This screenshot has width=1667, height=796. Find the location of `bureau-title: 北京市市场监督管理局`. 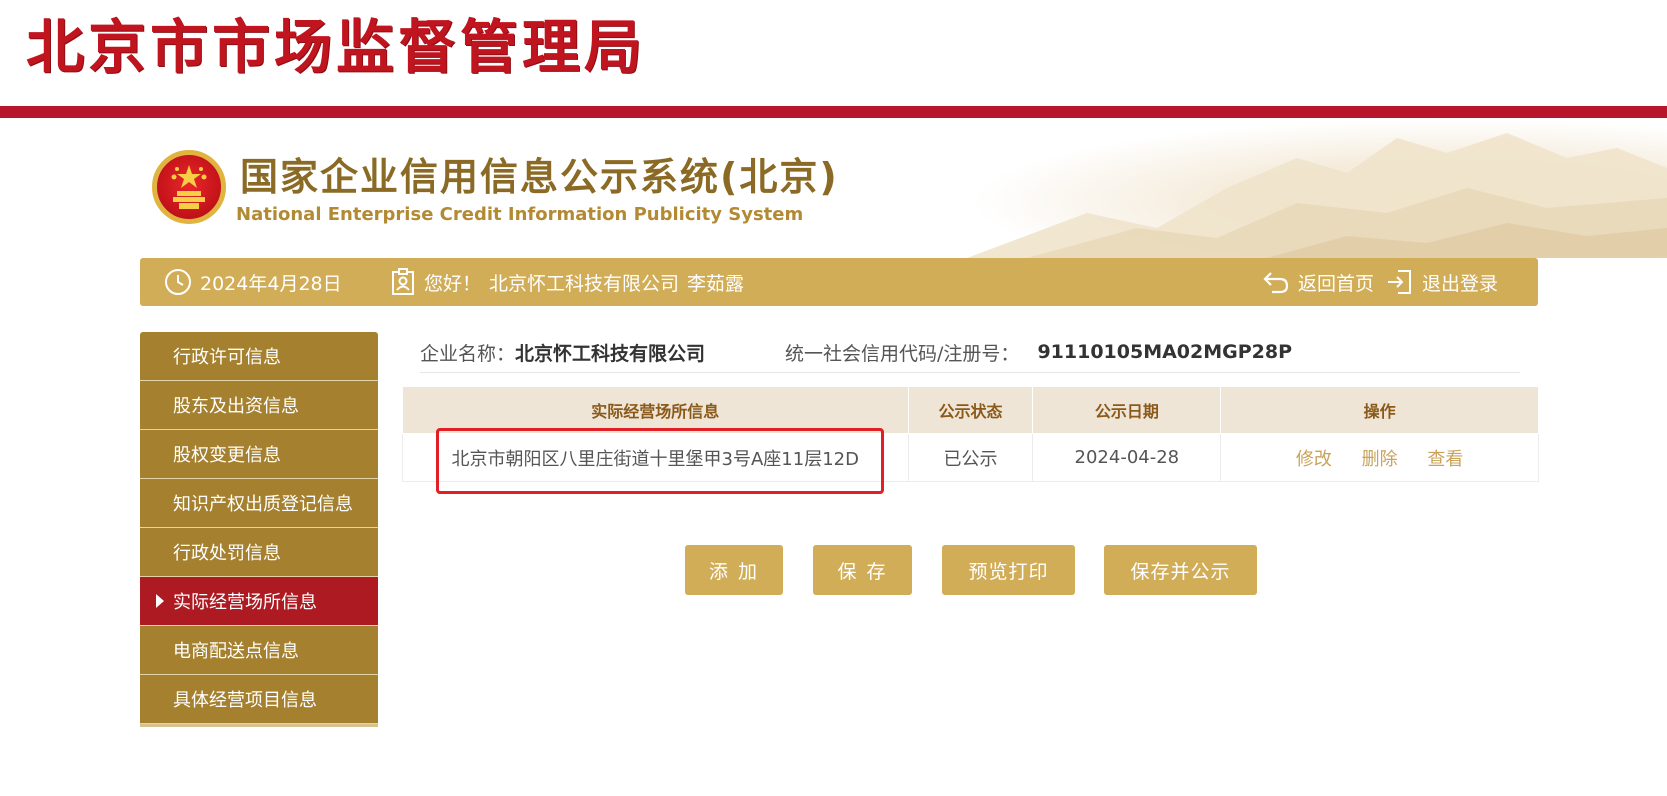

bureau-title: 北京市市场监督管理局 is located at coordinates (336, 47).